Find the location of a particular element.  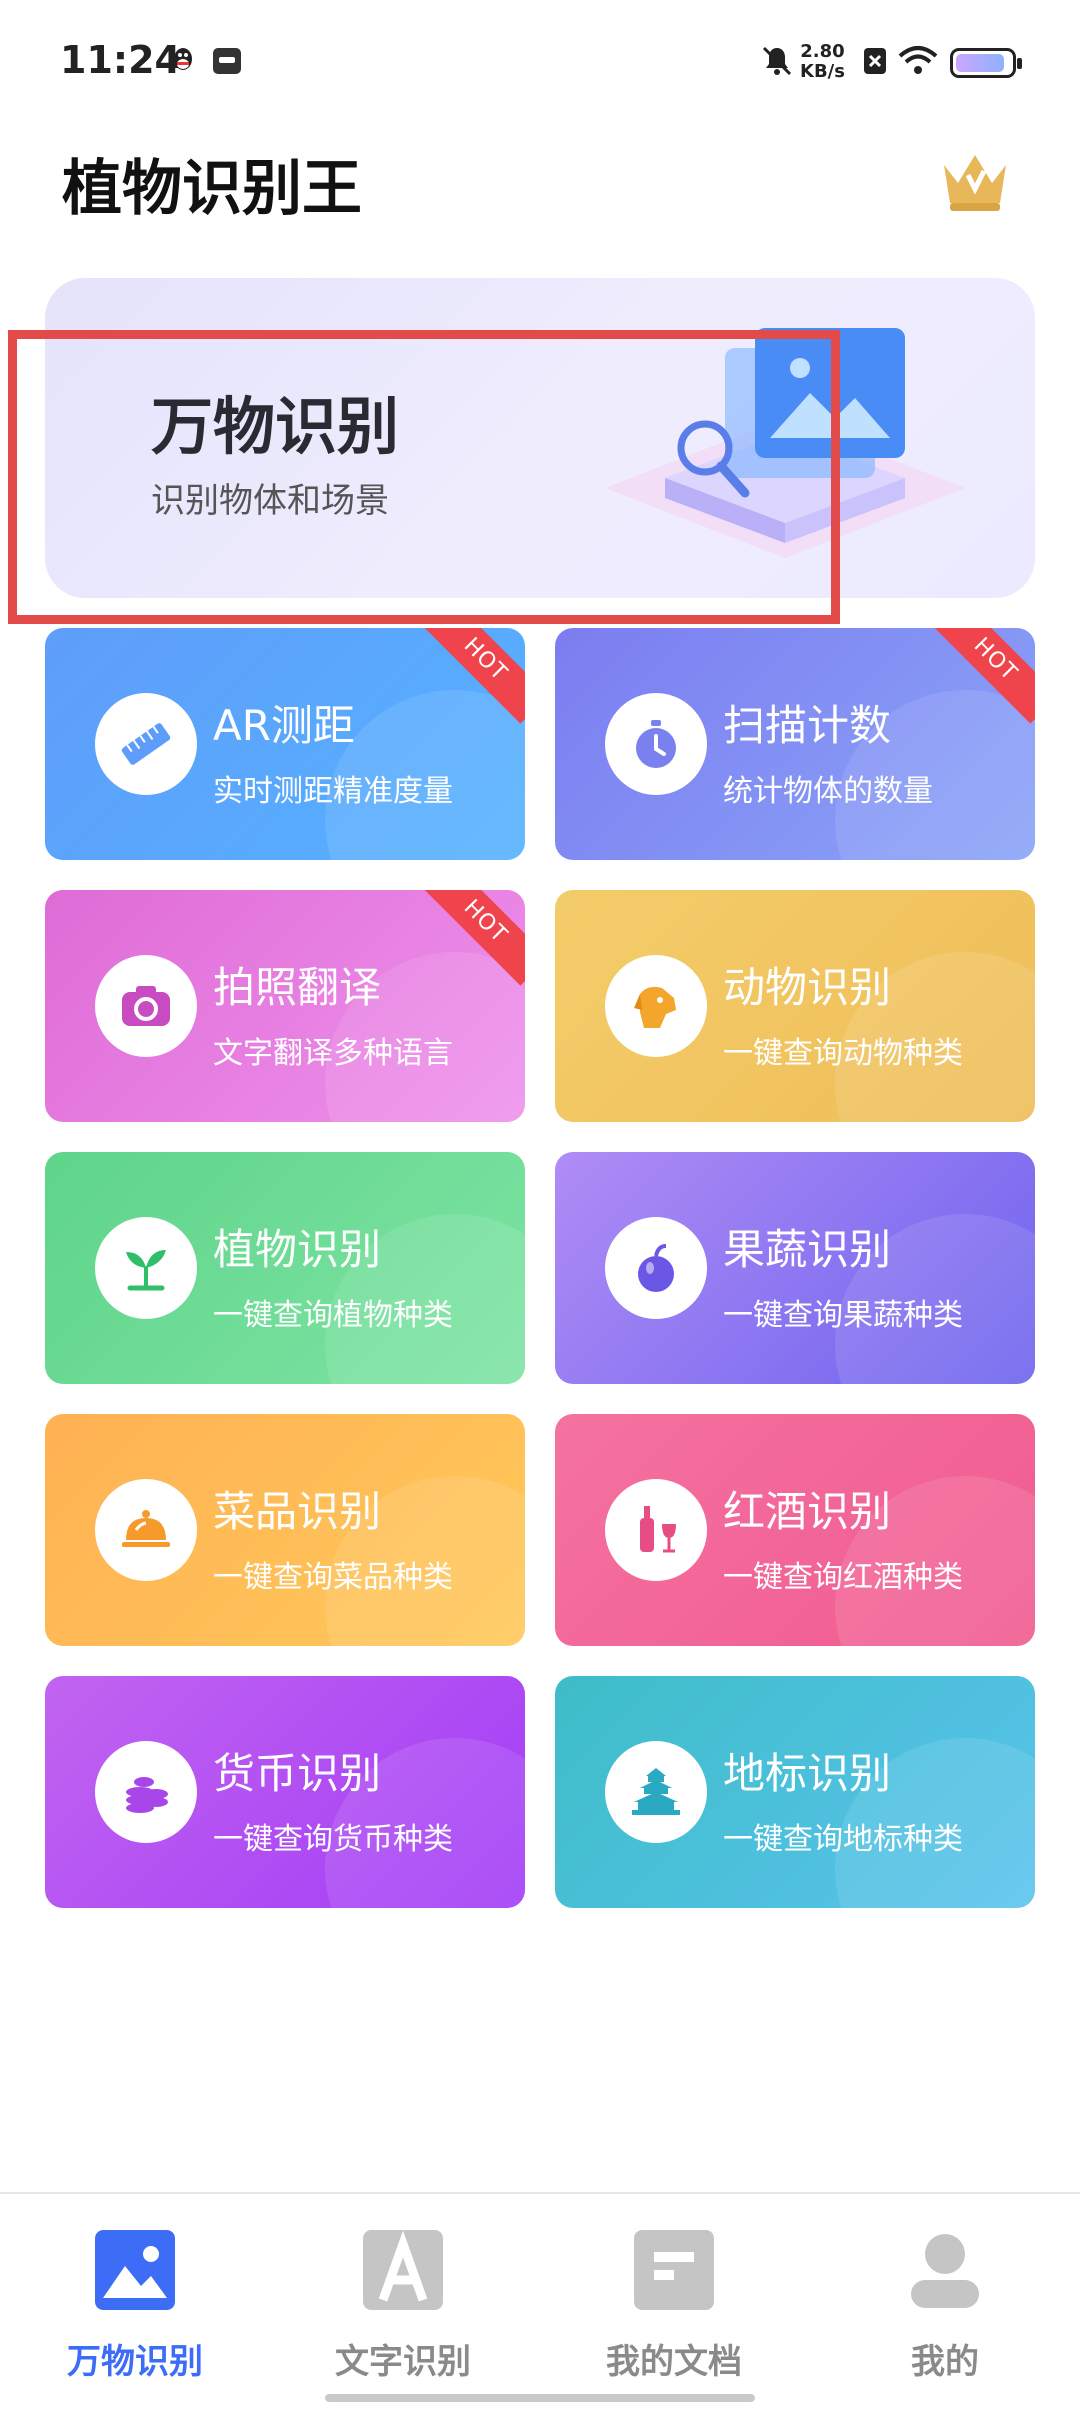

card-subtitle: 一键查询植物种类 is located at coordinates (333, 1315).